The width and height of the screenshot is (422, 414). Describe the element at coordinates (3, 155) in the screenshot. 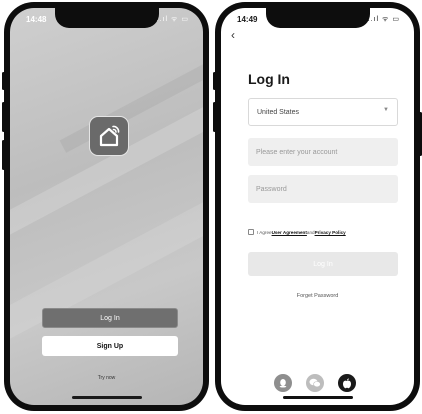

I see `volume-down-button` at that location.